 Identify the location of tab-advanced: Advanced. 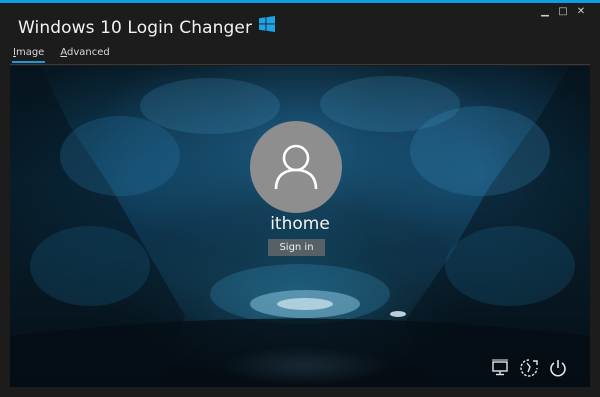
(84, 55).